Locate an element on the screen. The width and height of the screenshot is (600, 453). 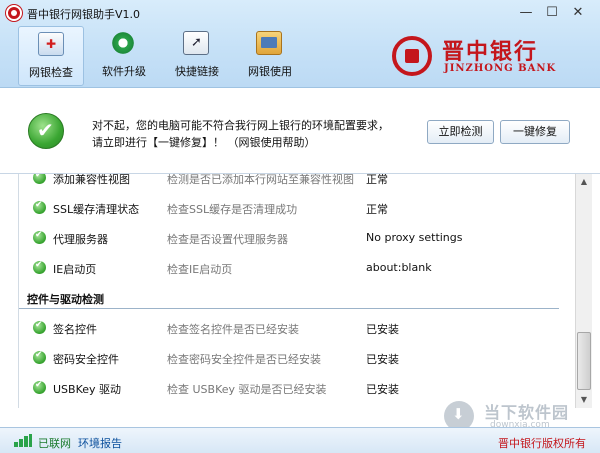
item-status: about:blank is located at coordinates (399, 267).